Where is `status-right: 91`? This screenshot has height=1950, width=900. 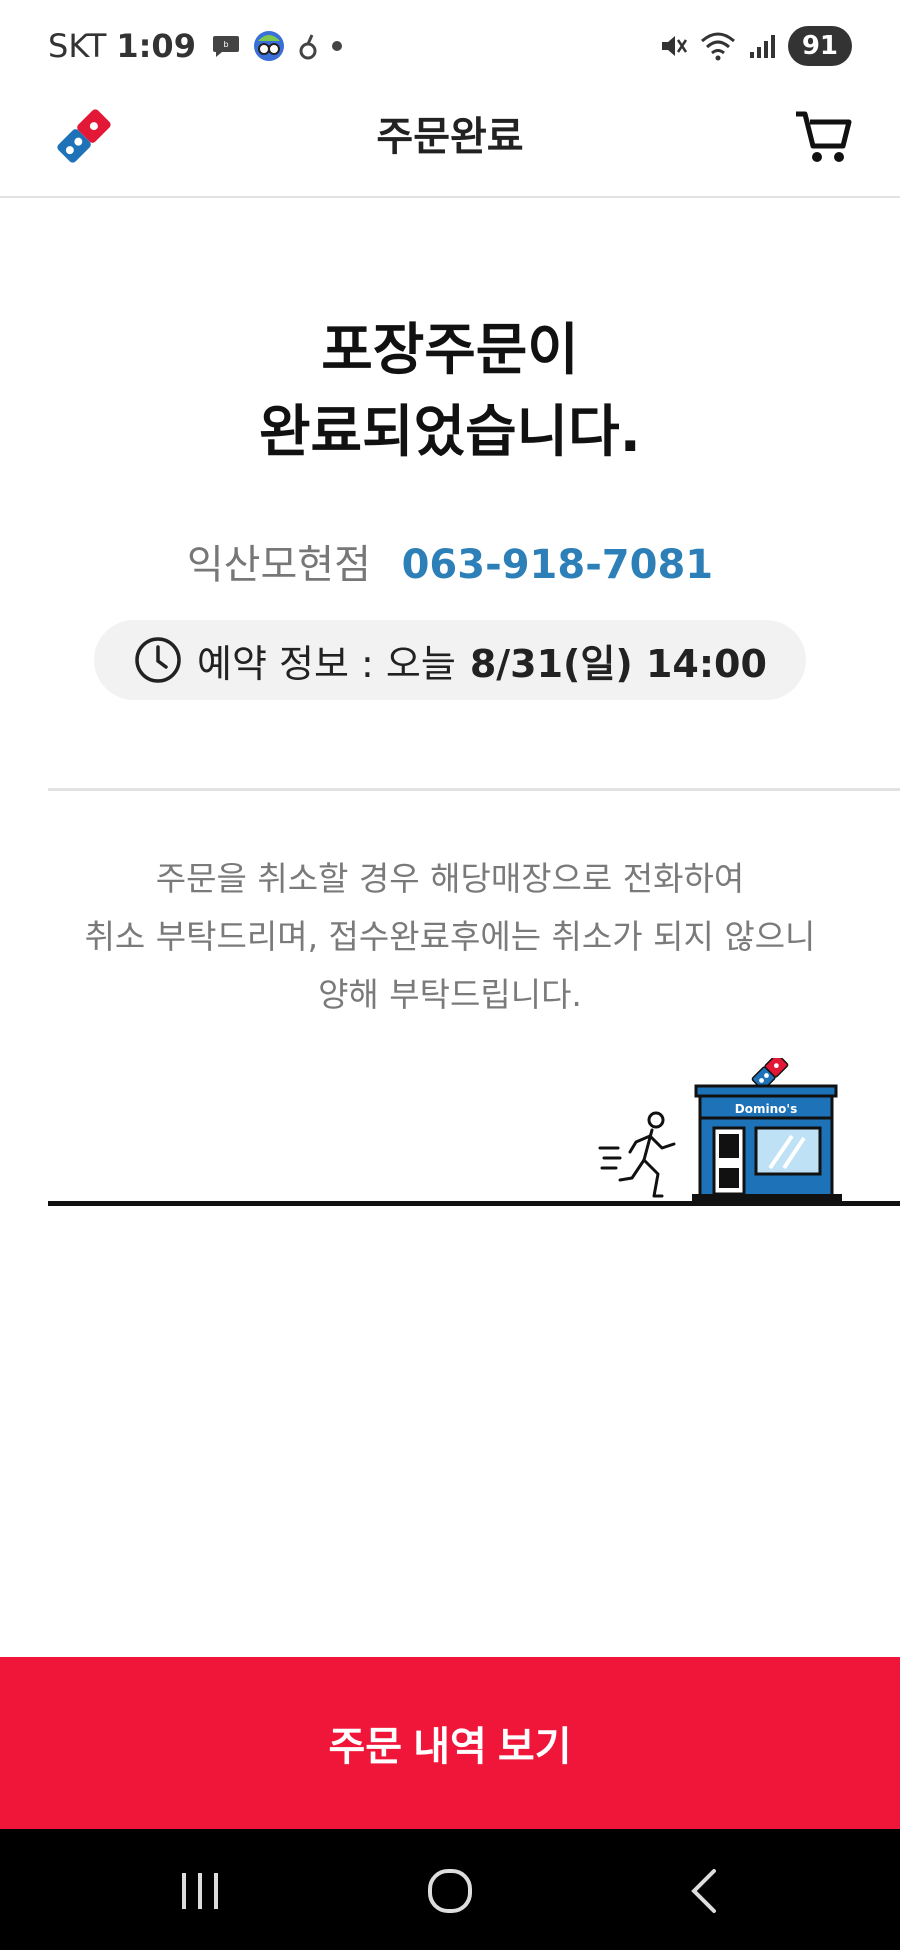 status-right: 91 is located at coordinates (755, 46).